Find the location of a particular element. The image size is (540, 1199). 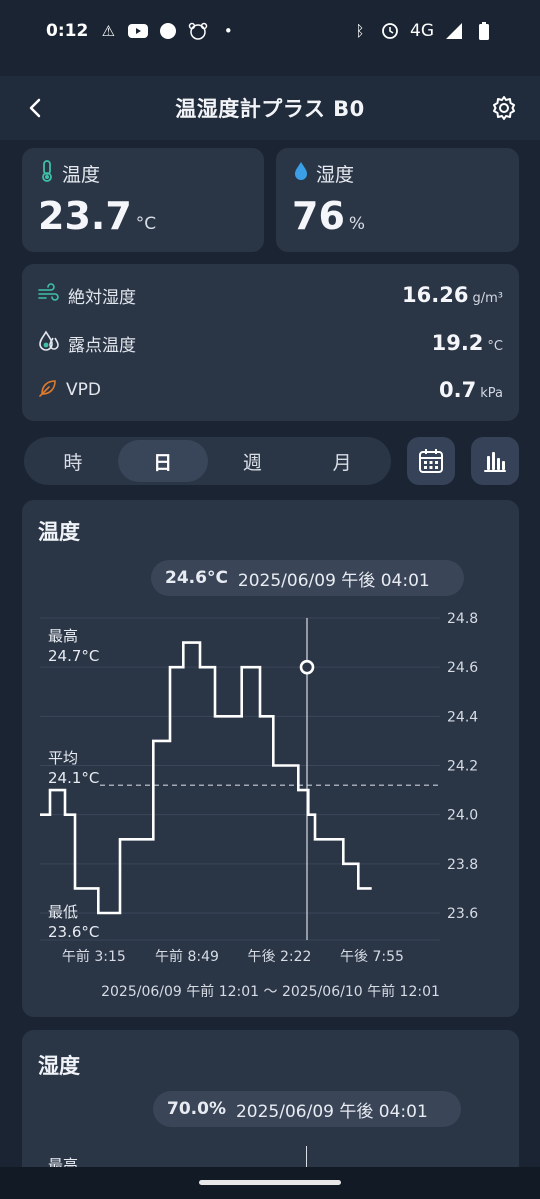

y-tick-label: 24.8 is located at coordinates (462, 619).